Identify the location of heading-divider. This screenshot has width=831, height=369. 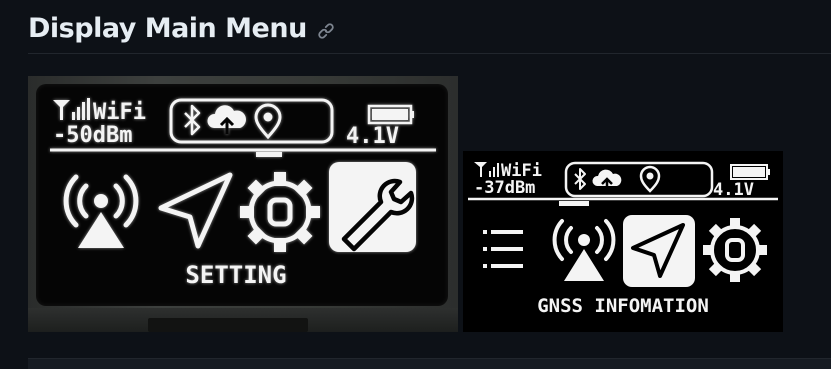
(429, 53).